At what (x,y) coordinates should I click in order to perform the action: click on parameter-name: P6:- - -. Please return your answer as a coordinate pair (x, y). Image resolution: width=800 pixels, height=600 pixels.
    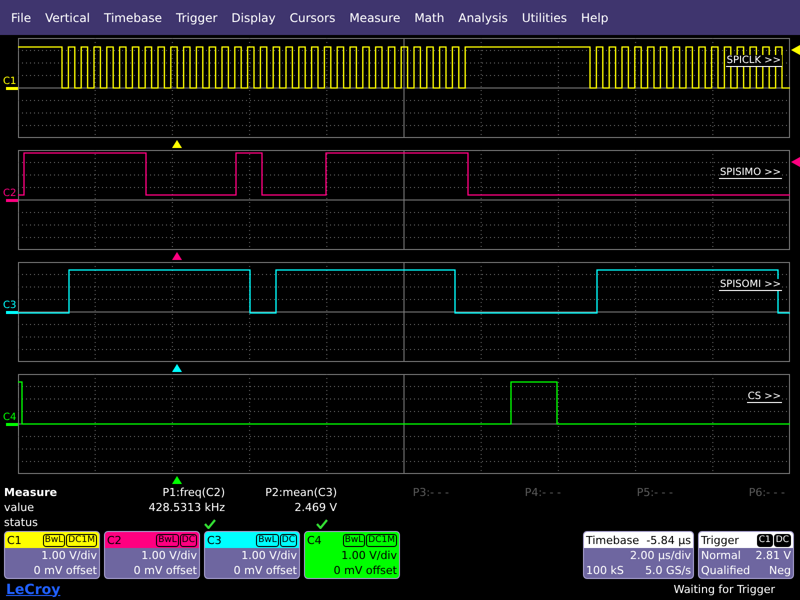
    Looking at the image, I should click on (767, 493).